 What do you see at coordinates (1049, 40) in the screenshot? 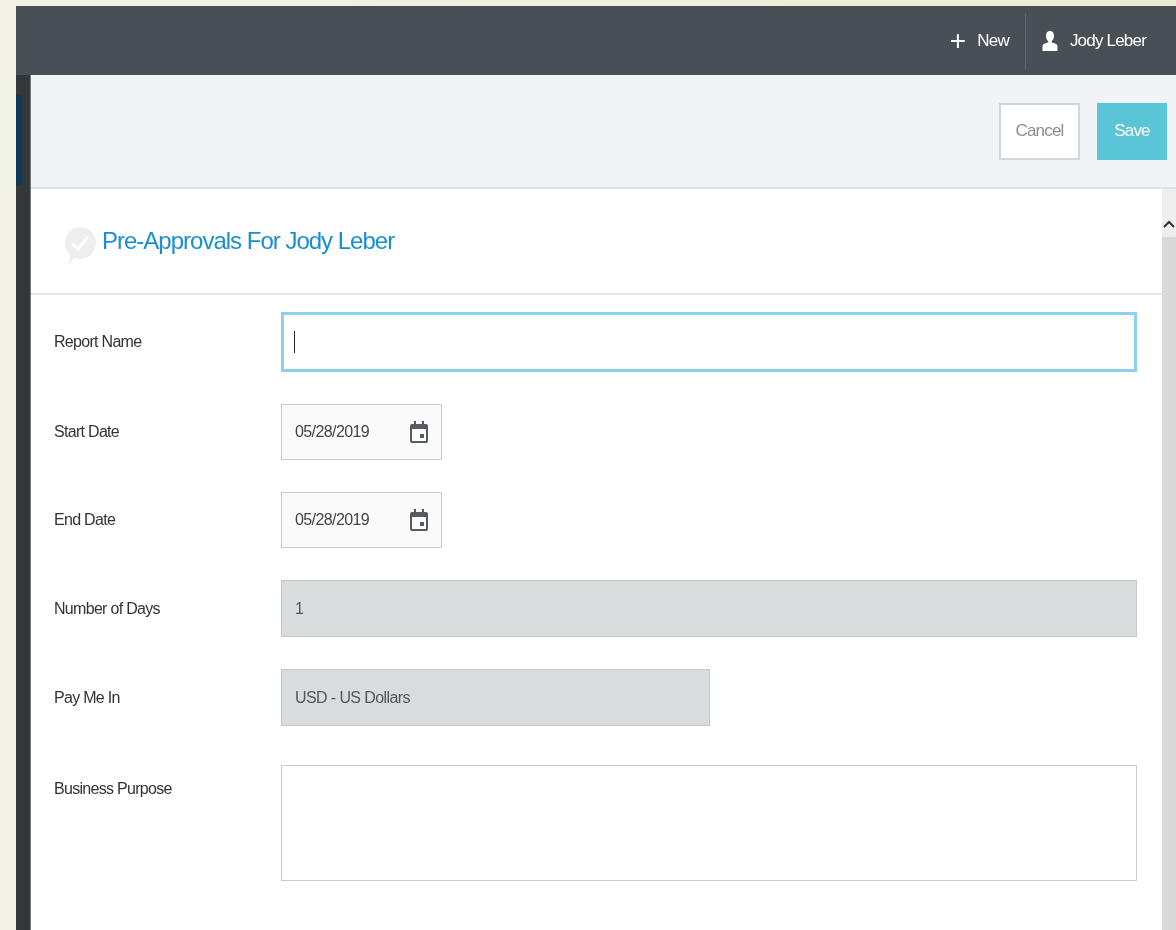
I see `user-icon` at bounding box center [1049, 40].